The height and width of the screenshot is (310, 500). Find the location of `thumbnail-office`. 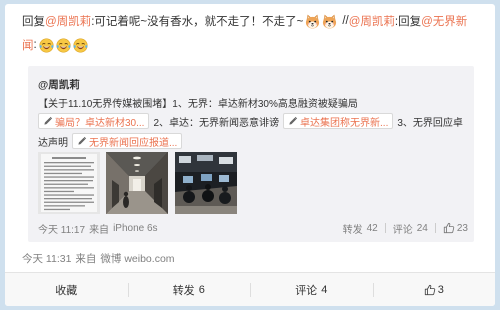

thumbnail-office is located at coordinates (206, 183).